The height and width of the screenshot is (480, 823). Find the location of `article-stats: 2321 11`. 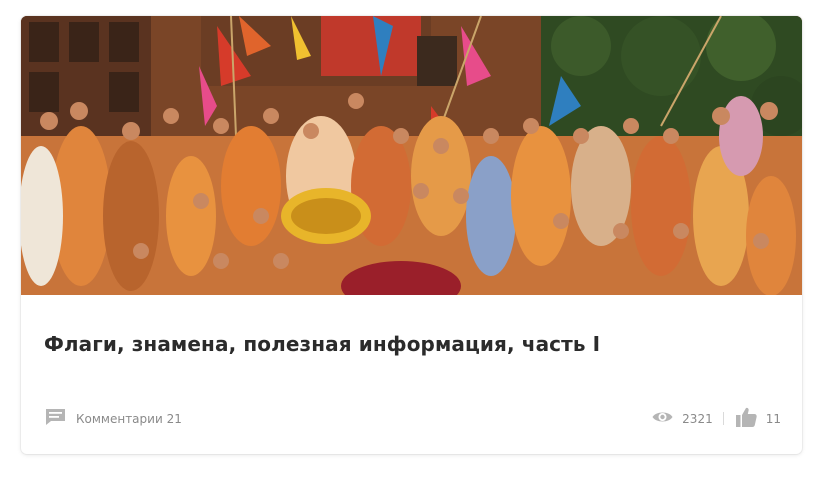

article-stats: 2321 11 is located at coordinates (716, 418).